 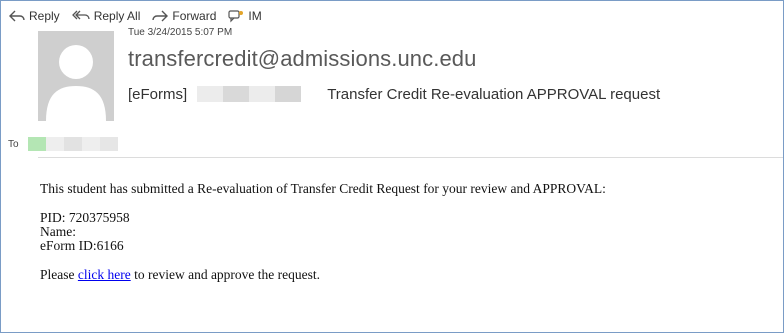 I want to click on student-info: PID: 720375958 Name: eForm ID:6166, so click(x=323, y=232).